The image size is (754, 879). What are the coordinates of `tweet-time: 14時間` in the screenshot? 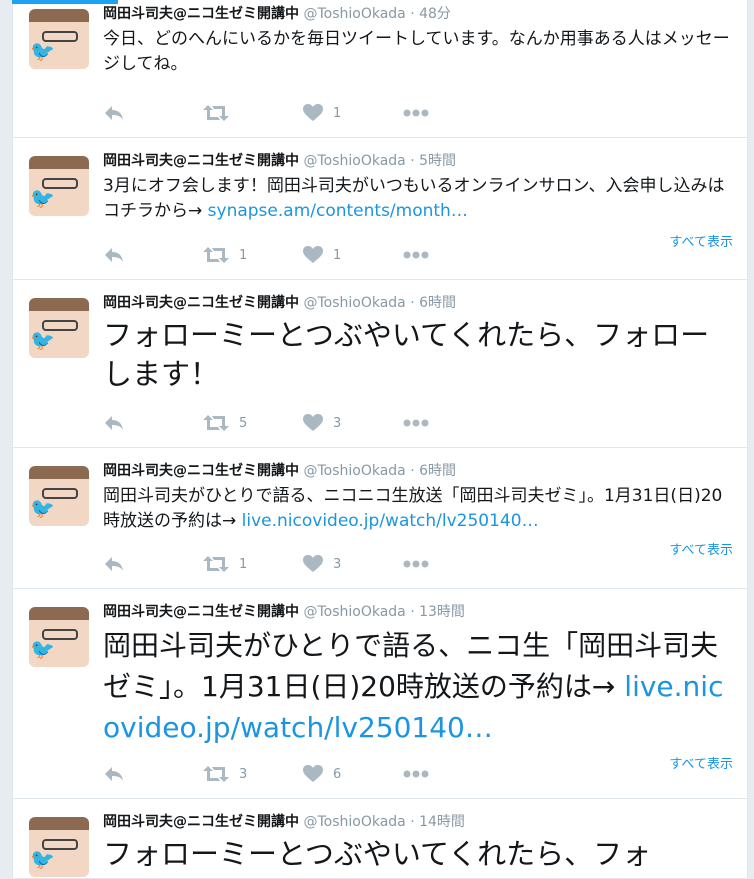 It's located at (442, 822).